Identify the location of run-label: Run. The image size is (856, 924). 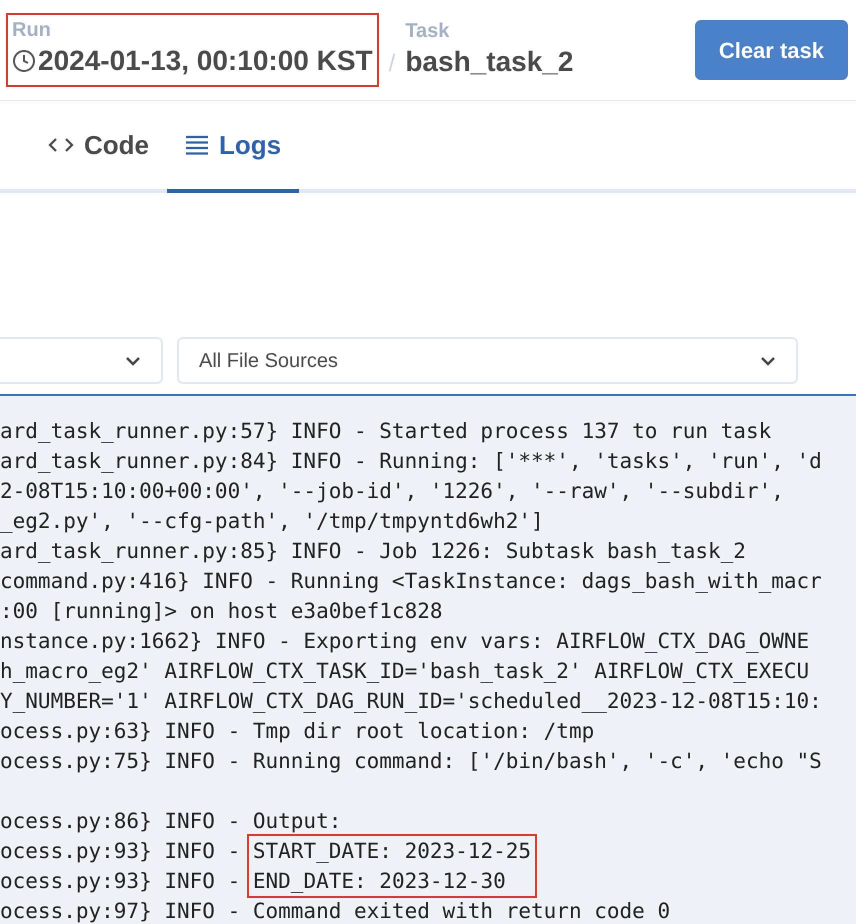
(32, 30).